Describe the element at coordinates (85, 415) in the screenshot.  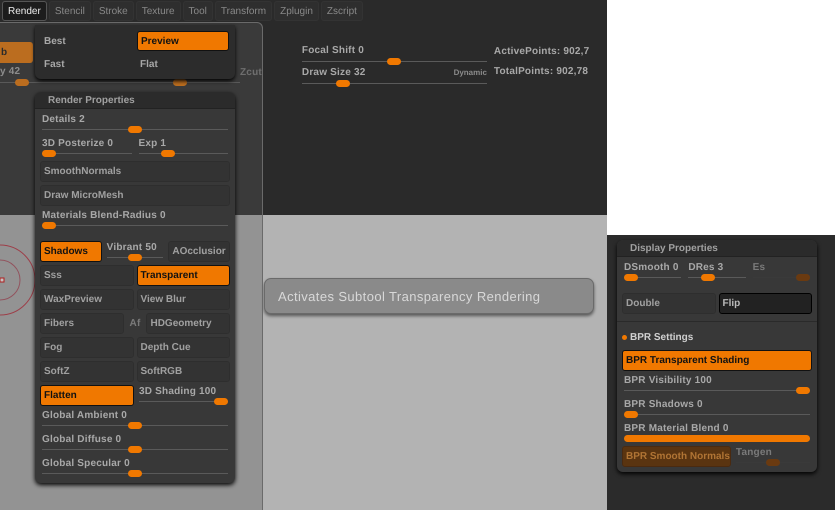
I see `slider-label: Global Ambient 0` at that location.